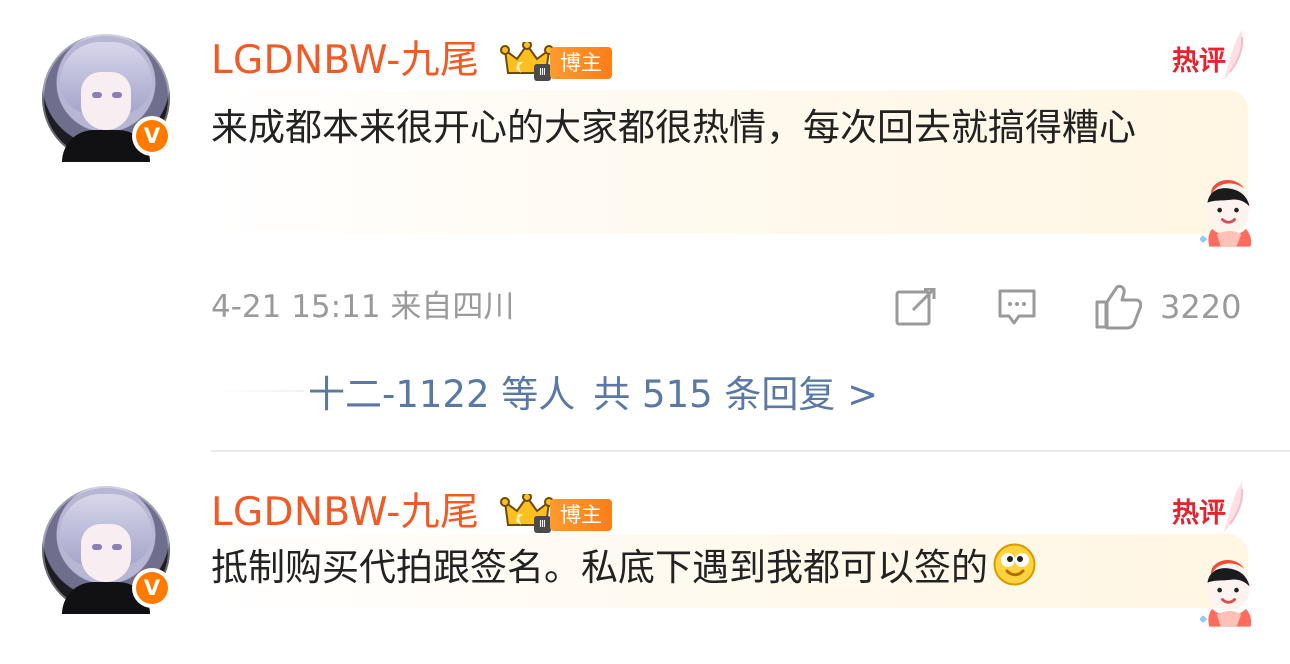 Image resolution: width=1290 pixels, height=664 pixels. I want to click on user-avatar-1: V, so click(107, 98).